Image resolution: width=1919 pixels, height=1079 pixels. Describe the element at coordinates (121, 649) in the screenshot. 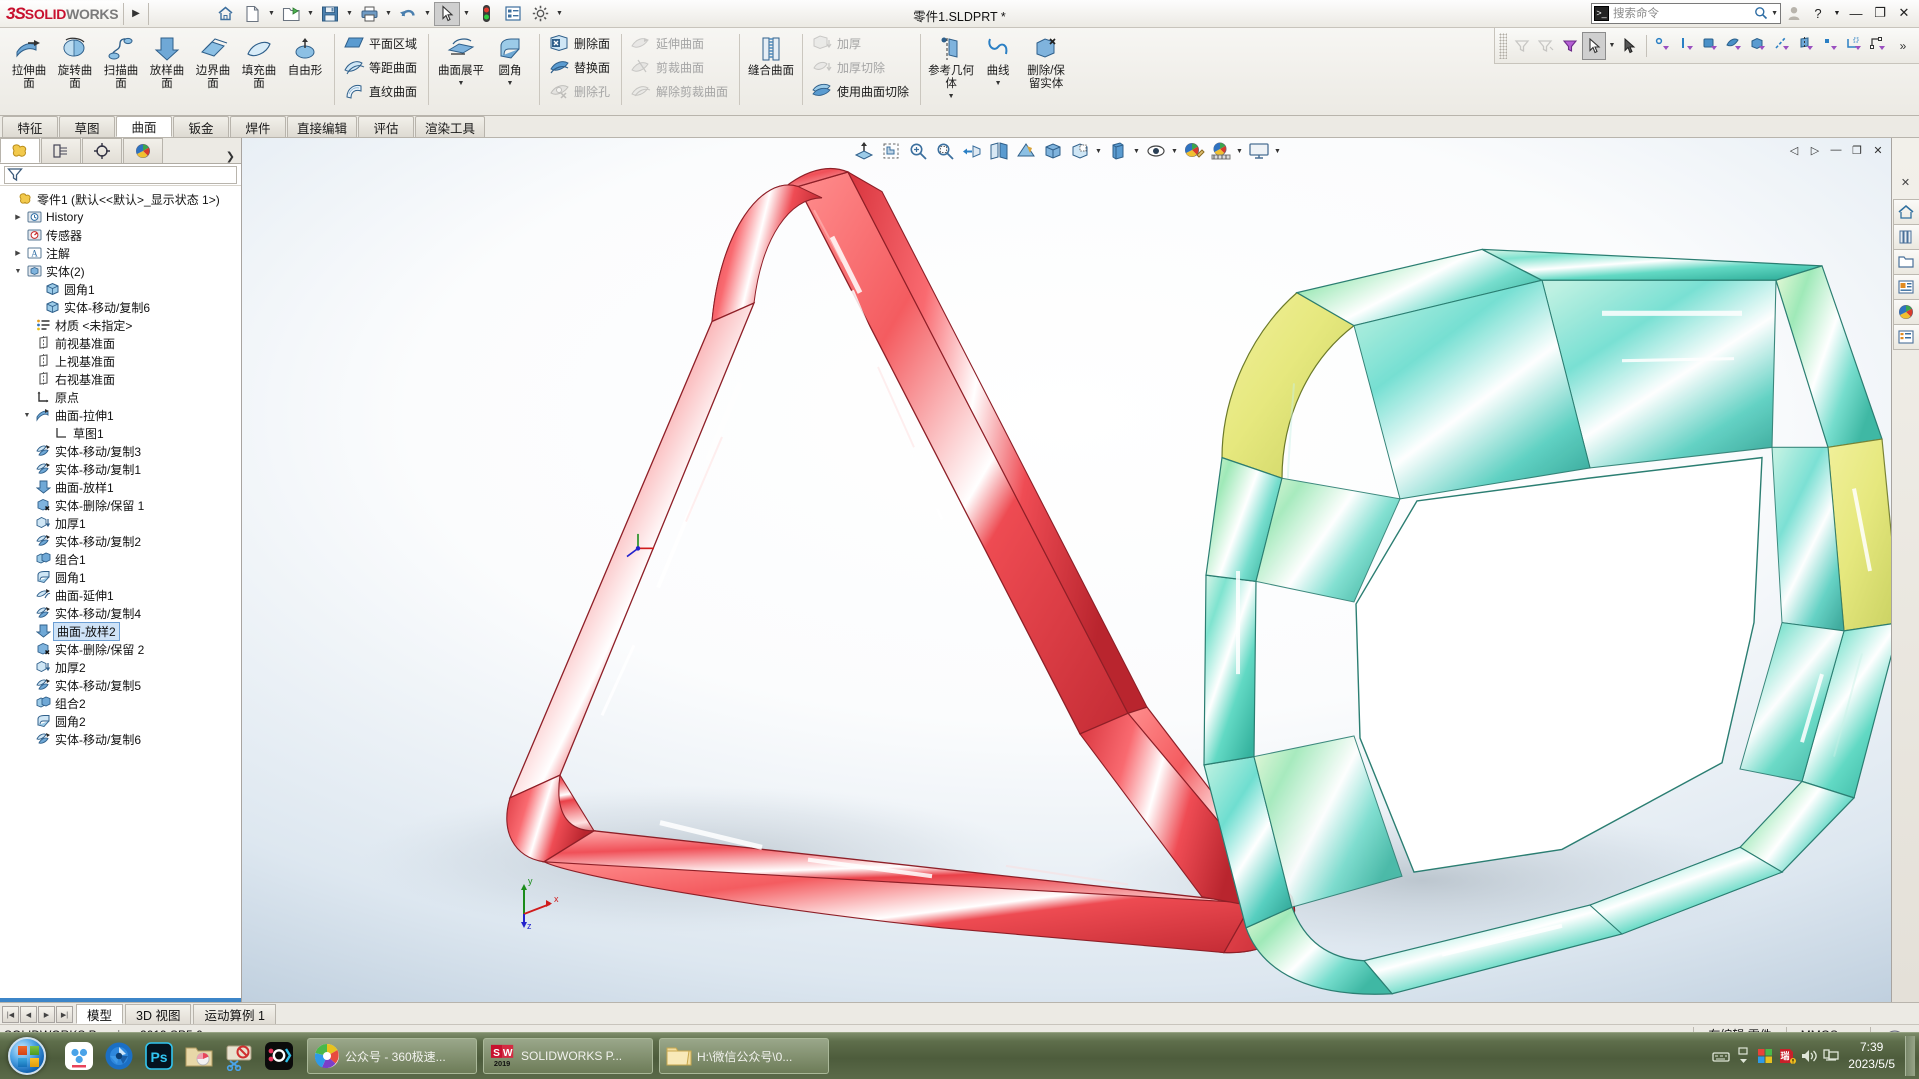

I see `feature-tree-item: 实体-删除/保留 2` at that location.